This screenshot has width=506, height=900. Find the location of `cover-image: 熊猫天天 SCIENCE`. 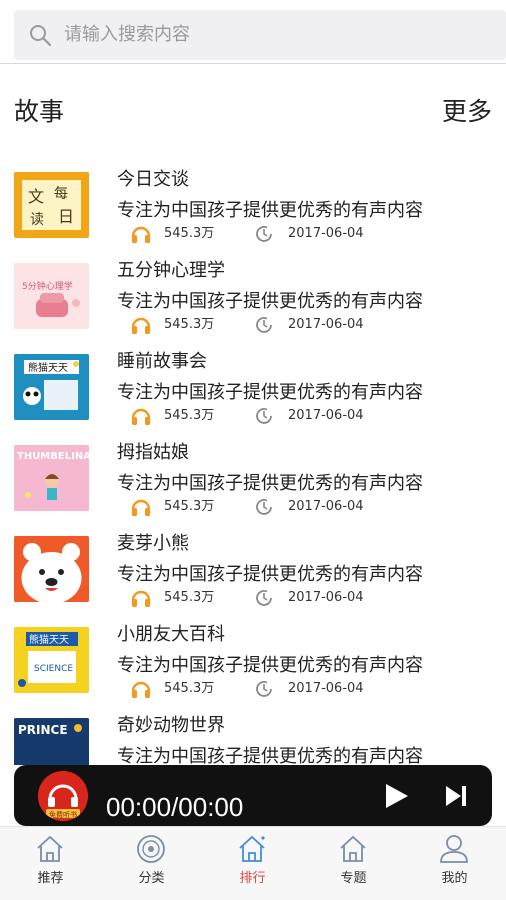

cover-image: 熊猫天天 SCIENCE is located at coordinates (51, 660).